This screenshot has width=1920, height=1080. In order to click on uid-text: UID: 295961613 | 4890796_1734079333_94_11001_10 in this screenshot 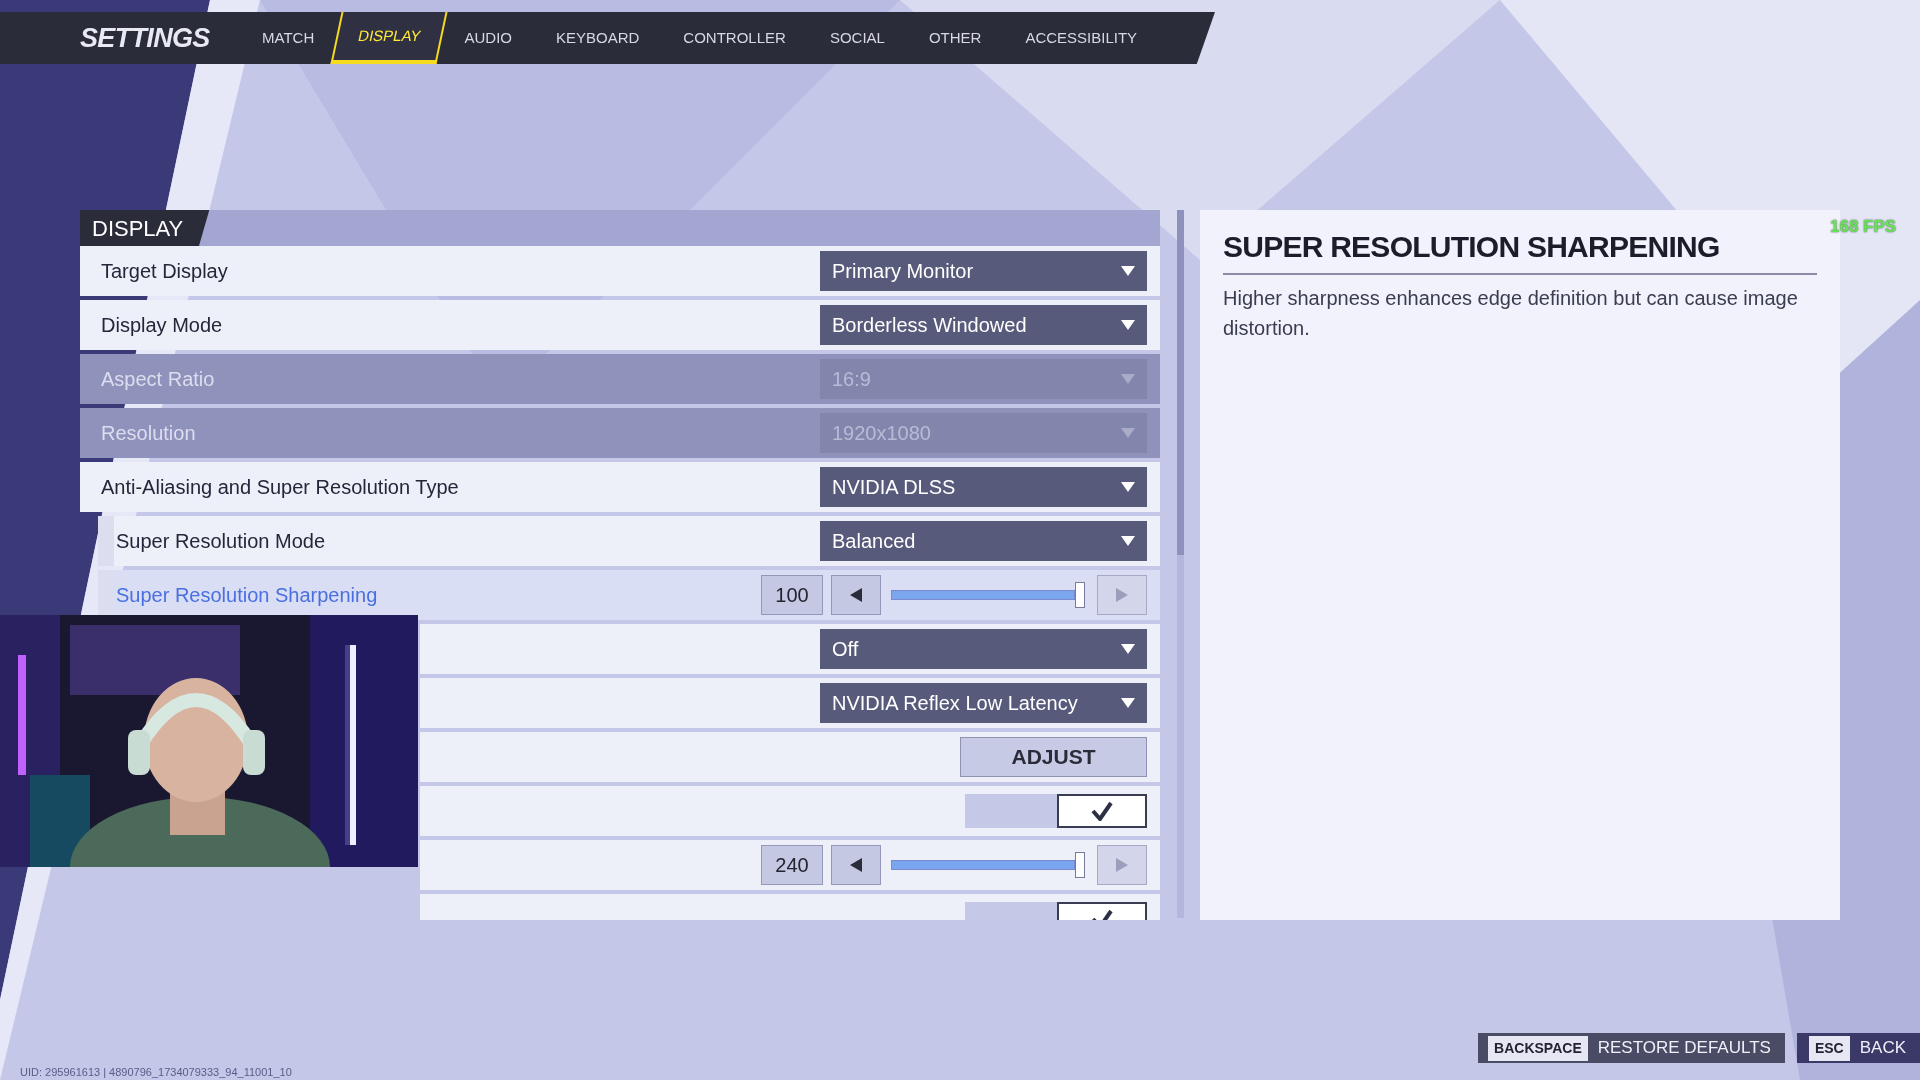, I will do `click(156, 1072)`.